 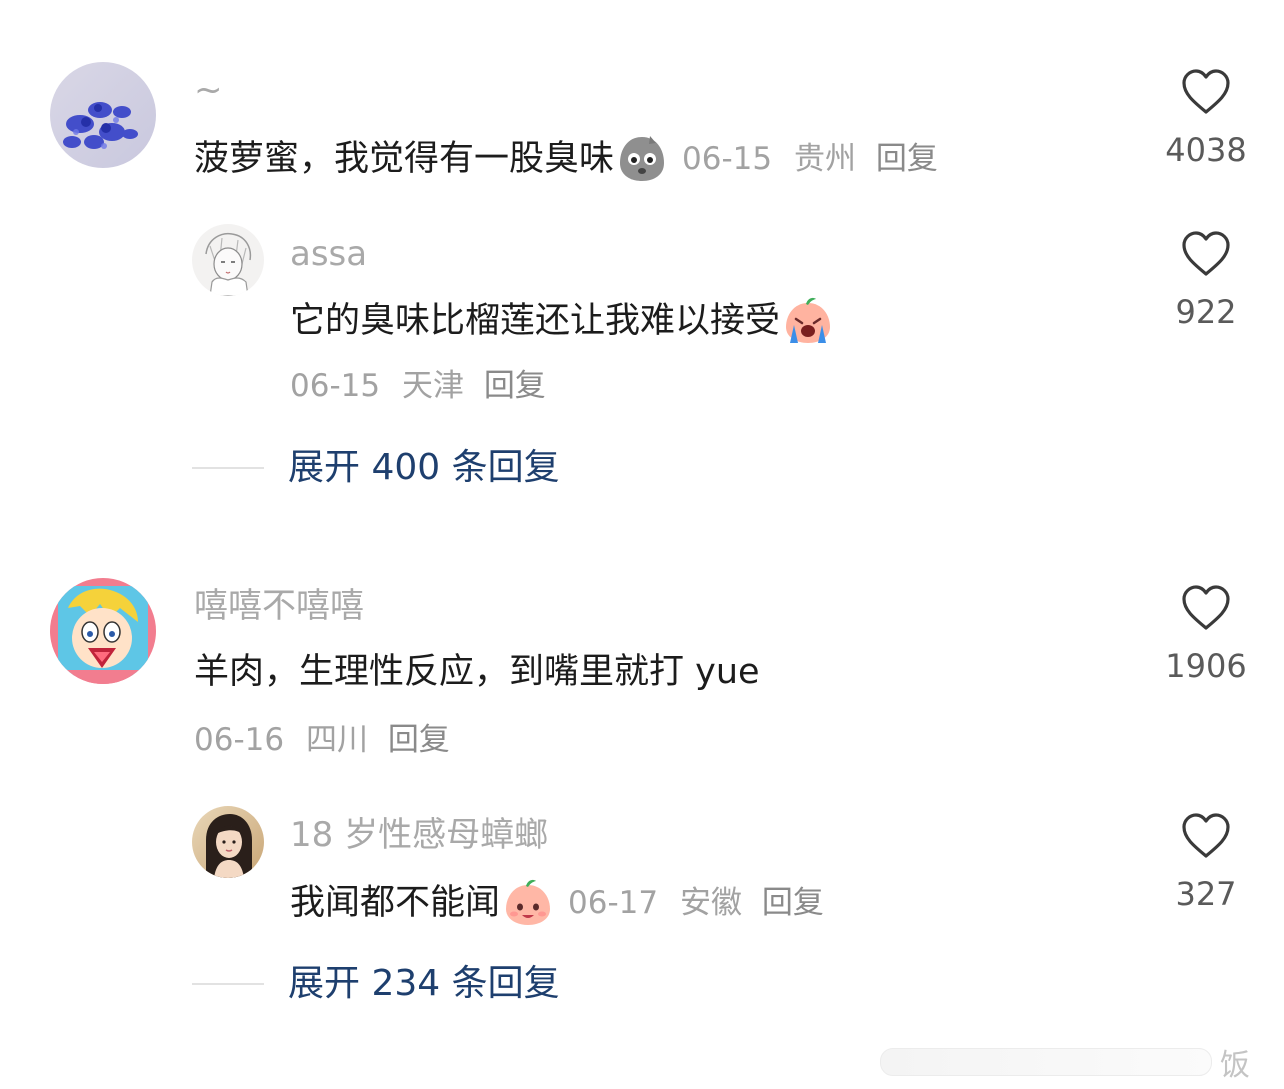 What do you see at coordinates (613, 903) in the screenshot?
I see `reply-date: 06-17` at bounding box center [613, 903].